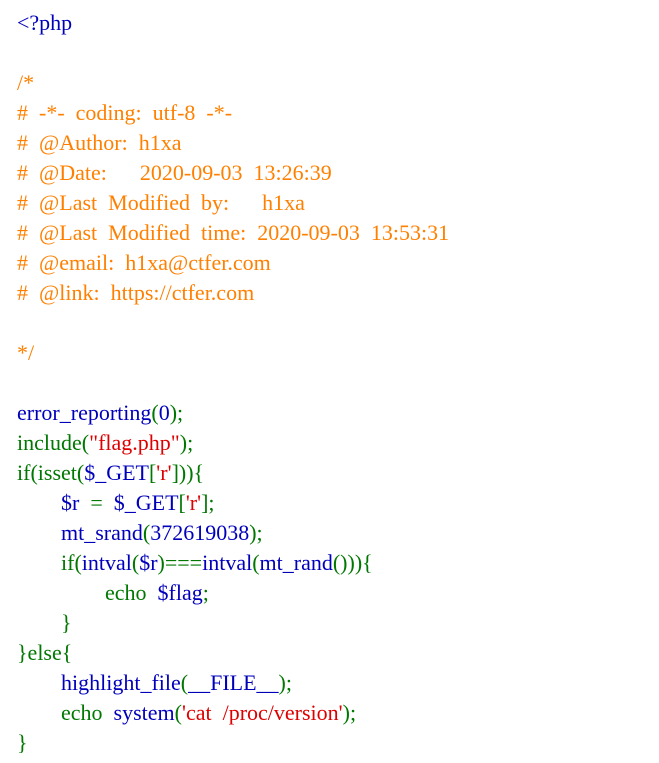  Describe the element at coordinates (45, 22) in the screenshot. I see `code-token-html: <?php` at that location.